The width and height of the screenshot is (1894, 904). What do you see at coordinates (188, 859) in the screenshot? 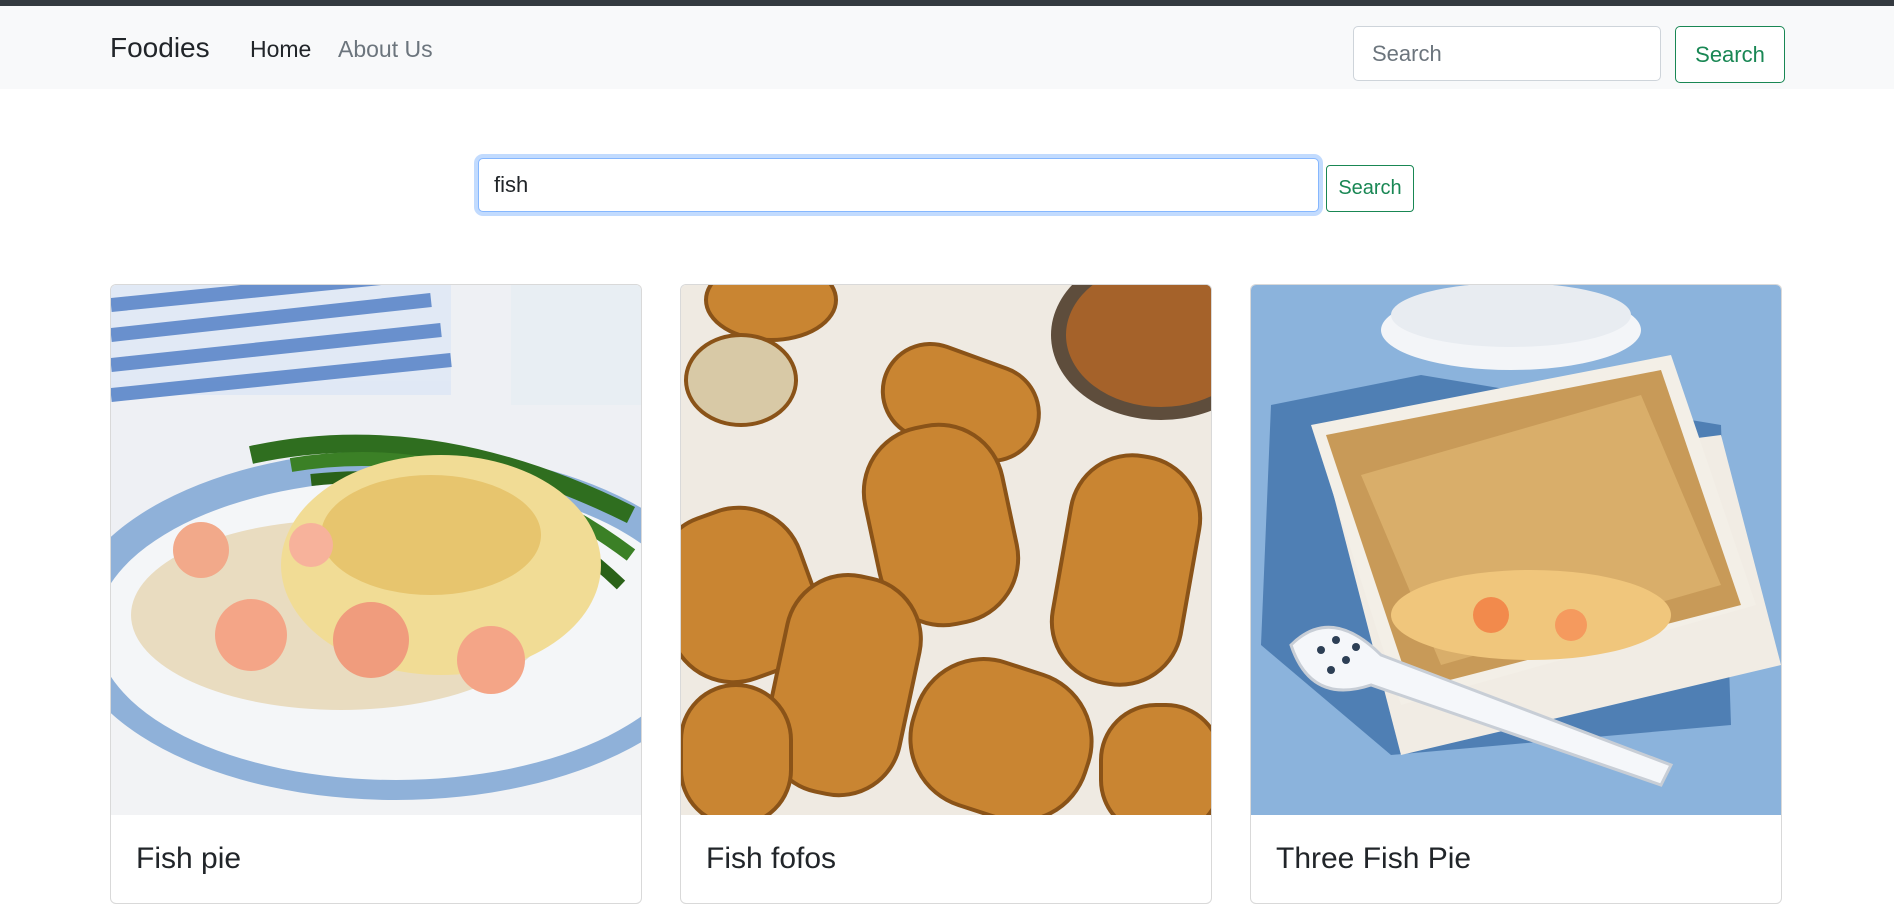
I see `recipe-title: Fish pie` at bounding box center [188, 859].